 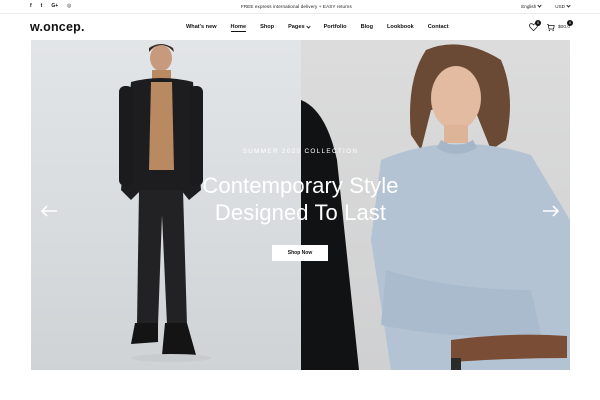 I want to click on twitter-icon: t, so click(x=42, y=6).